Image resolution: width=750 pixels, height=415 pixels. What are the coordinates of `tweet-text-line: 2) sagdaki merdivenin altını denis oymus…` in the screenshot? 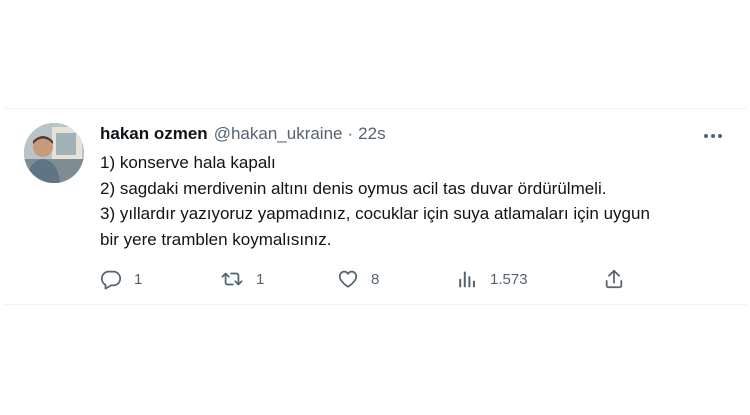 It's located at (353, 188).